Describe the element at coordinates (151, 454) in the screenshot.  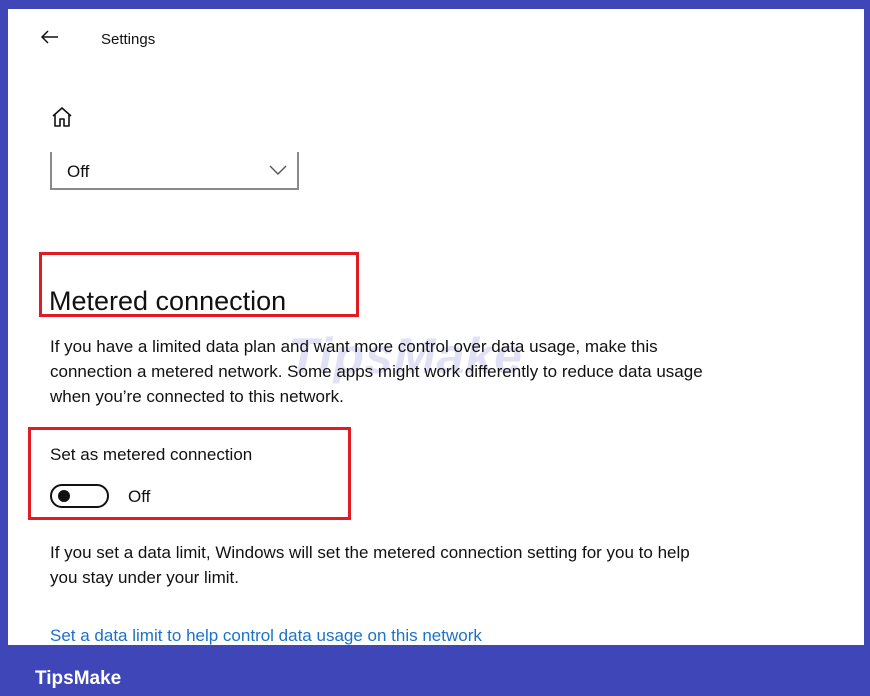
I see `metered-toggle-label: Set as metered connection` at that location.